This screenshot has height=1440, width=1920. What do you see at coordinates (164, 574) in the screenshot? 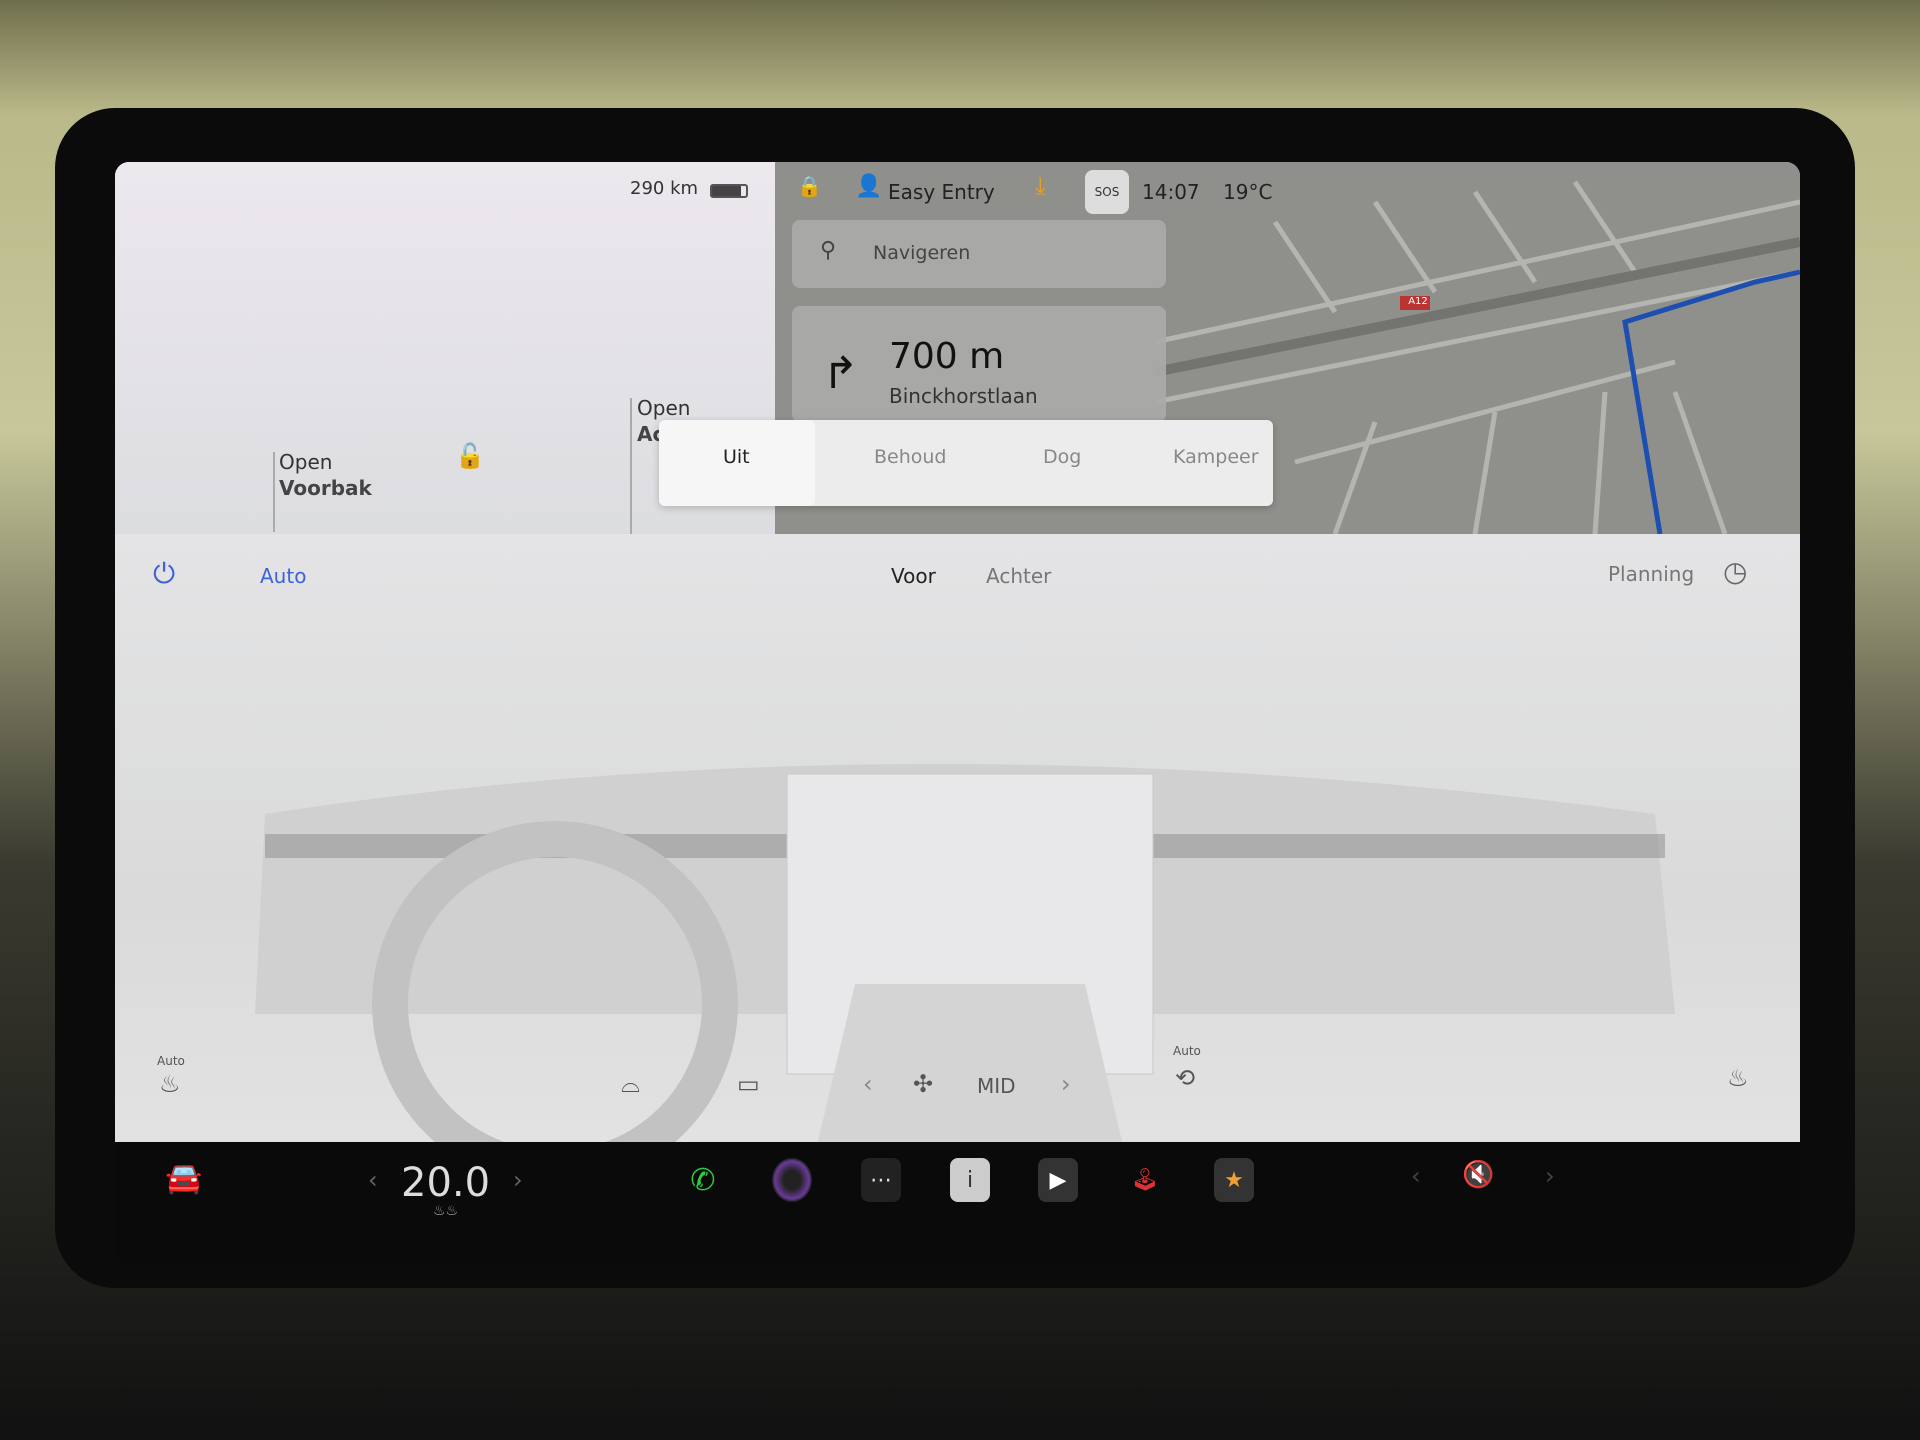
I see `power-icon: ⏻` at bounding box center [164, 574].